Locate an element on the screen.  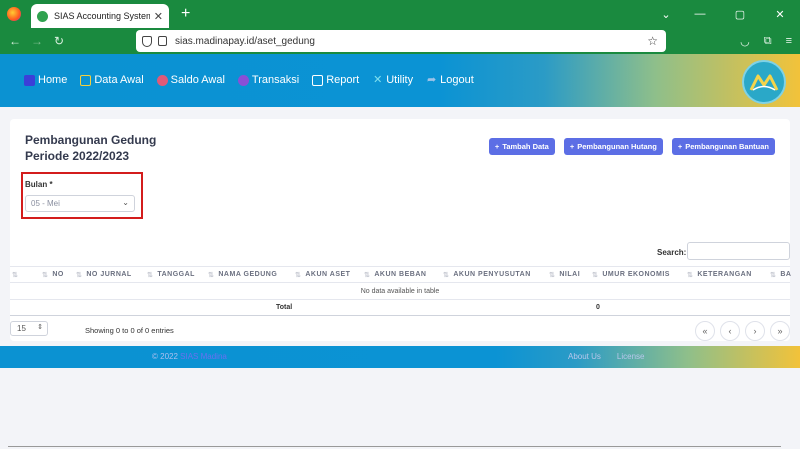
page-length-select: 15 ⇕ is located at coordinates (29, 328).